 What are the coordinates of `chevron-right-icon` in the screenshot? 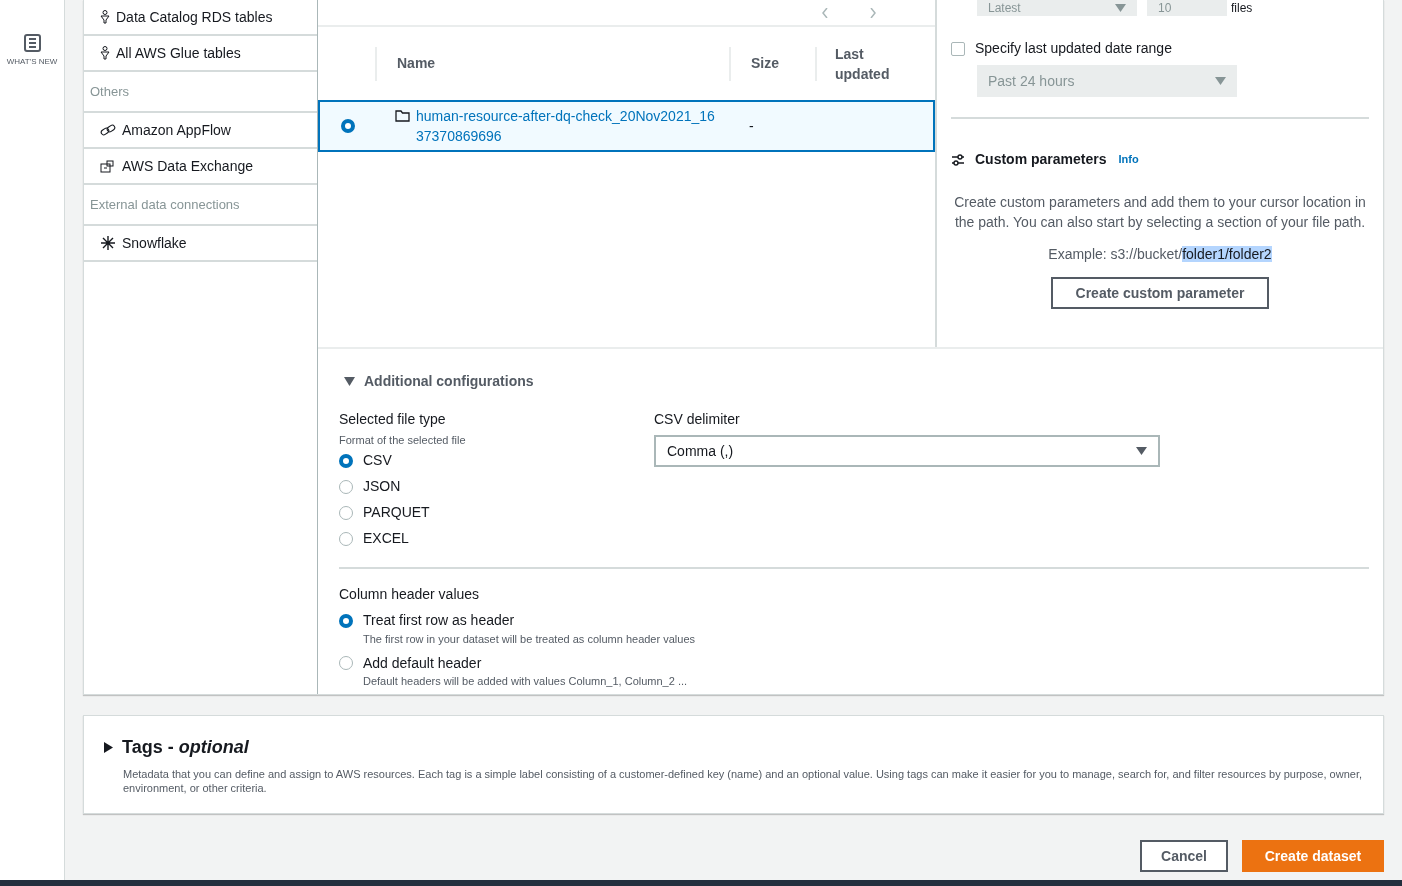 It's located at (873, 12).